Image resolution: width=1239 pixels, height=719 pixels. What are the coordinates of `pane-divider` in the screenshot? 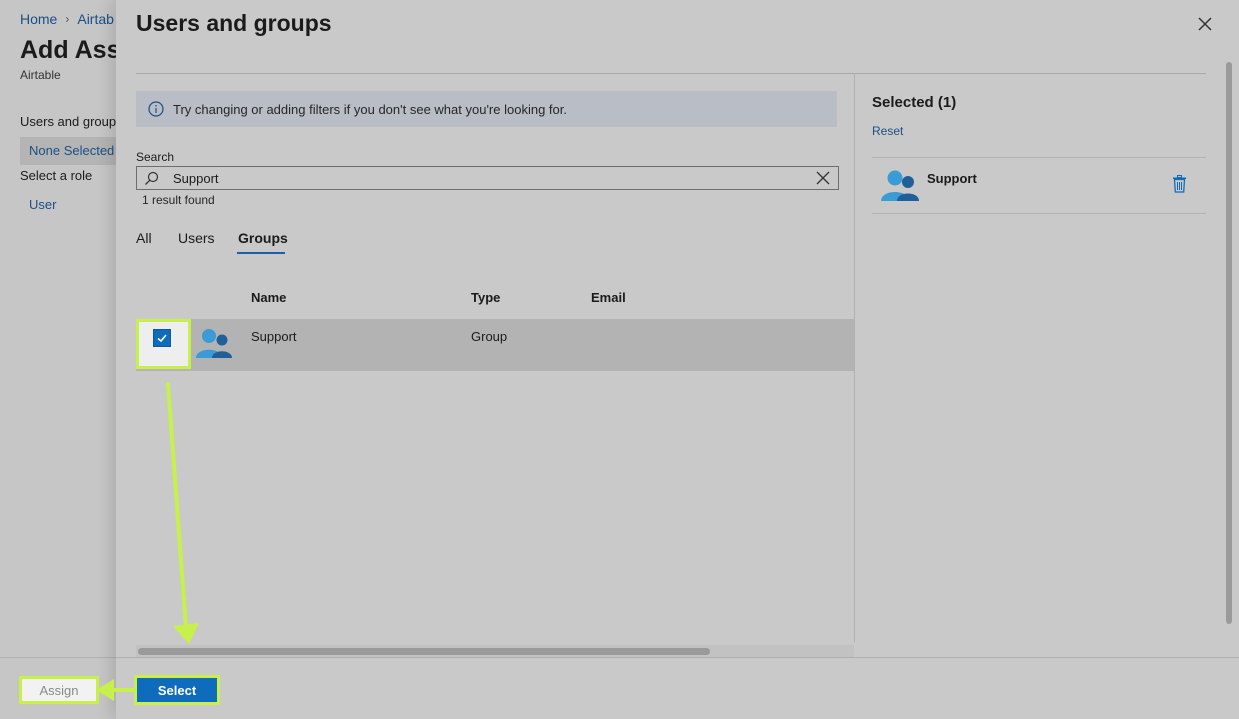 It's located at (854, 358).